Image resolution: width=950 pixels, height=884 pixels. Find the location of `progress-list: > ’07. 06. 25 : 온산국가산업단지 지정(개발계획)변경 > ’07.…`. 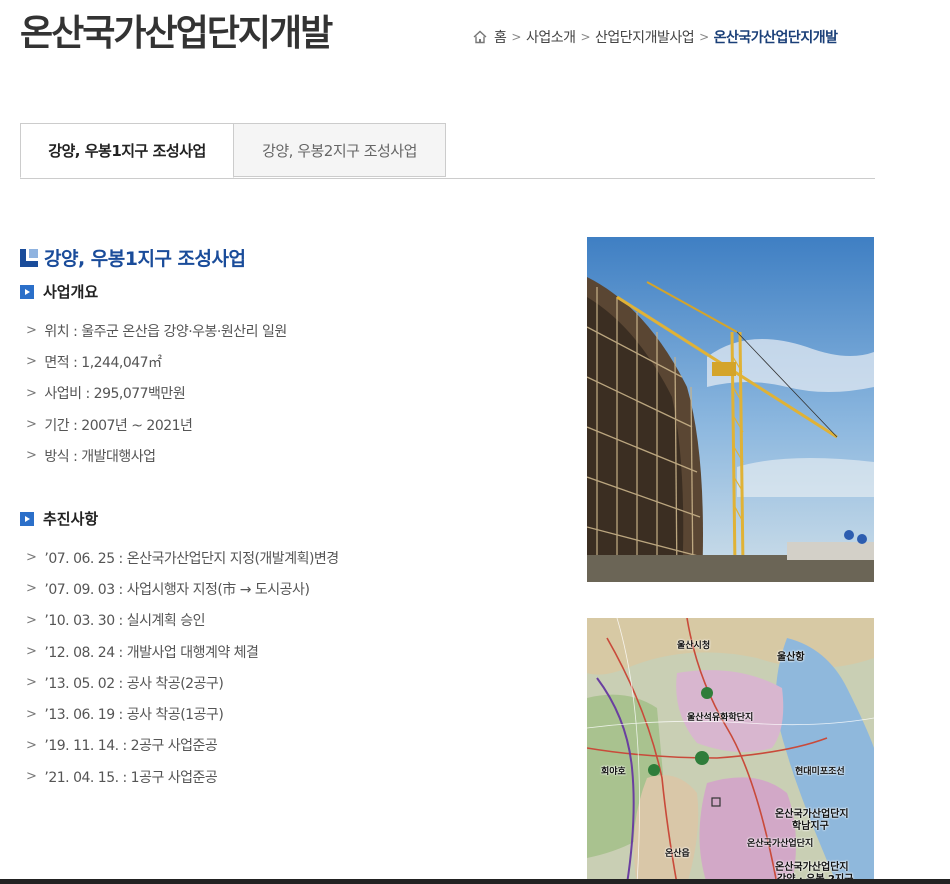

progress-list: > ’07. 06. 25 : 온산국가산업단지 지정(개발계획)변경 > ’07.… is located at coordinates (182, 667).